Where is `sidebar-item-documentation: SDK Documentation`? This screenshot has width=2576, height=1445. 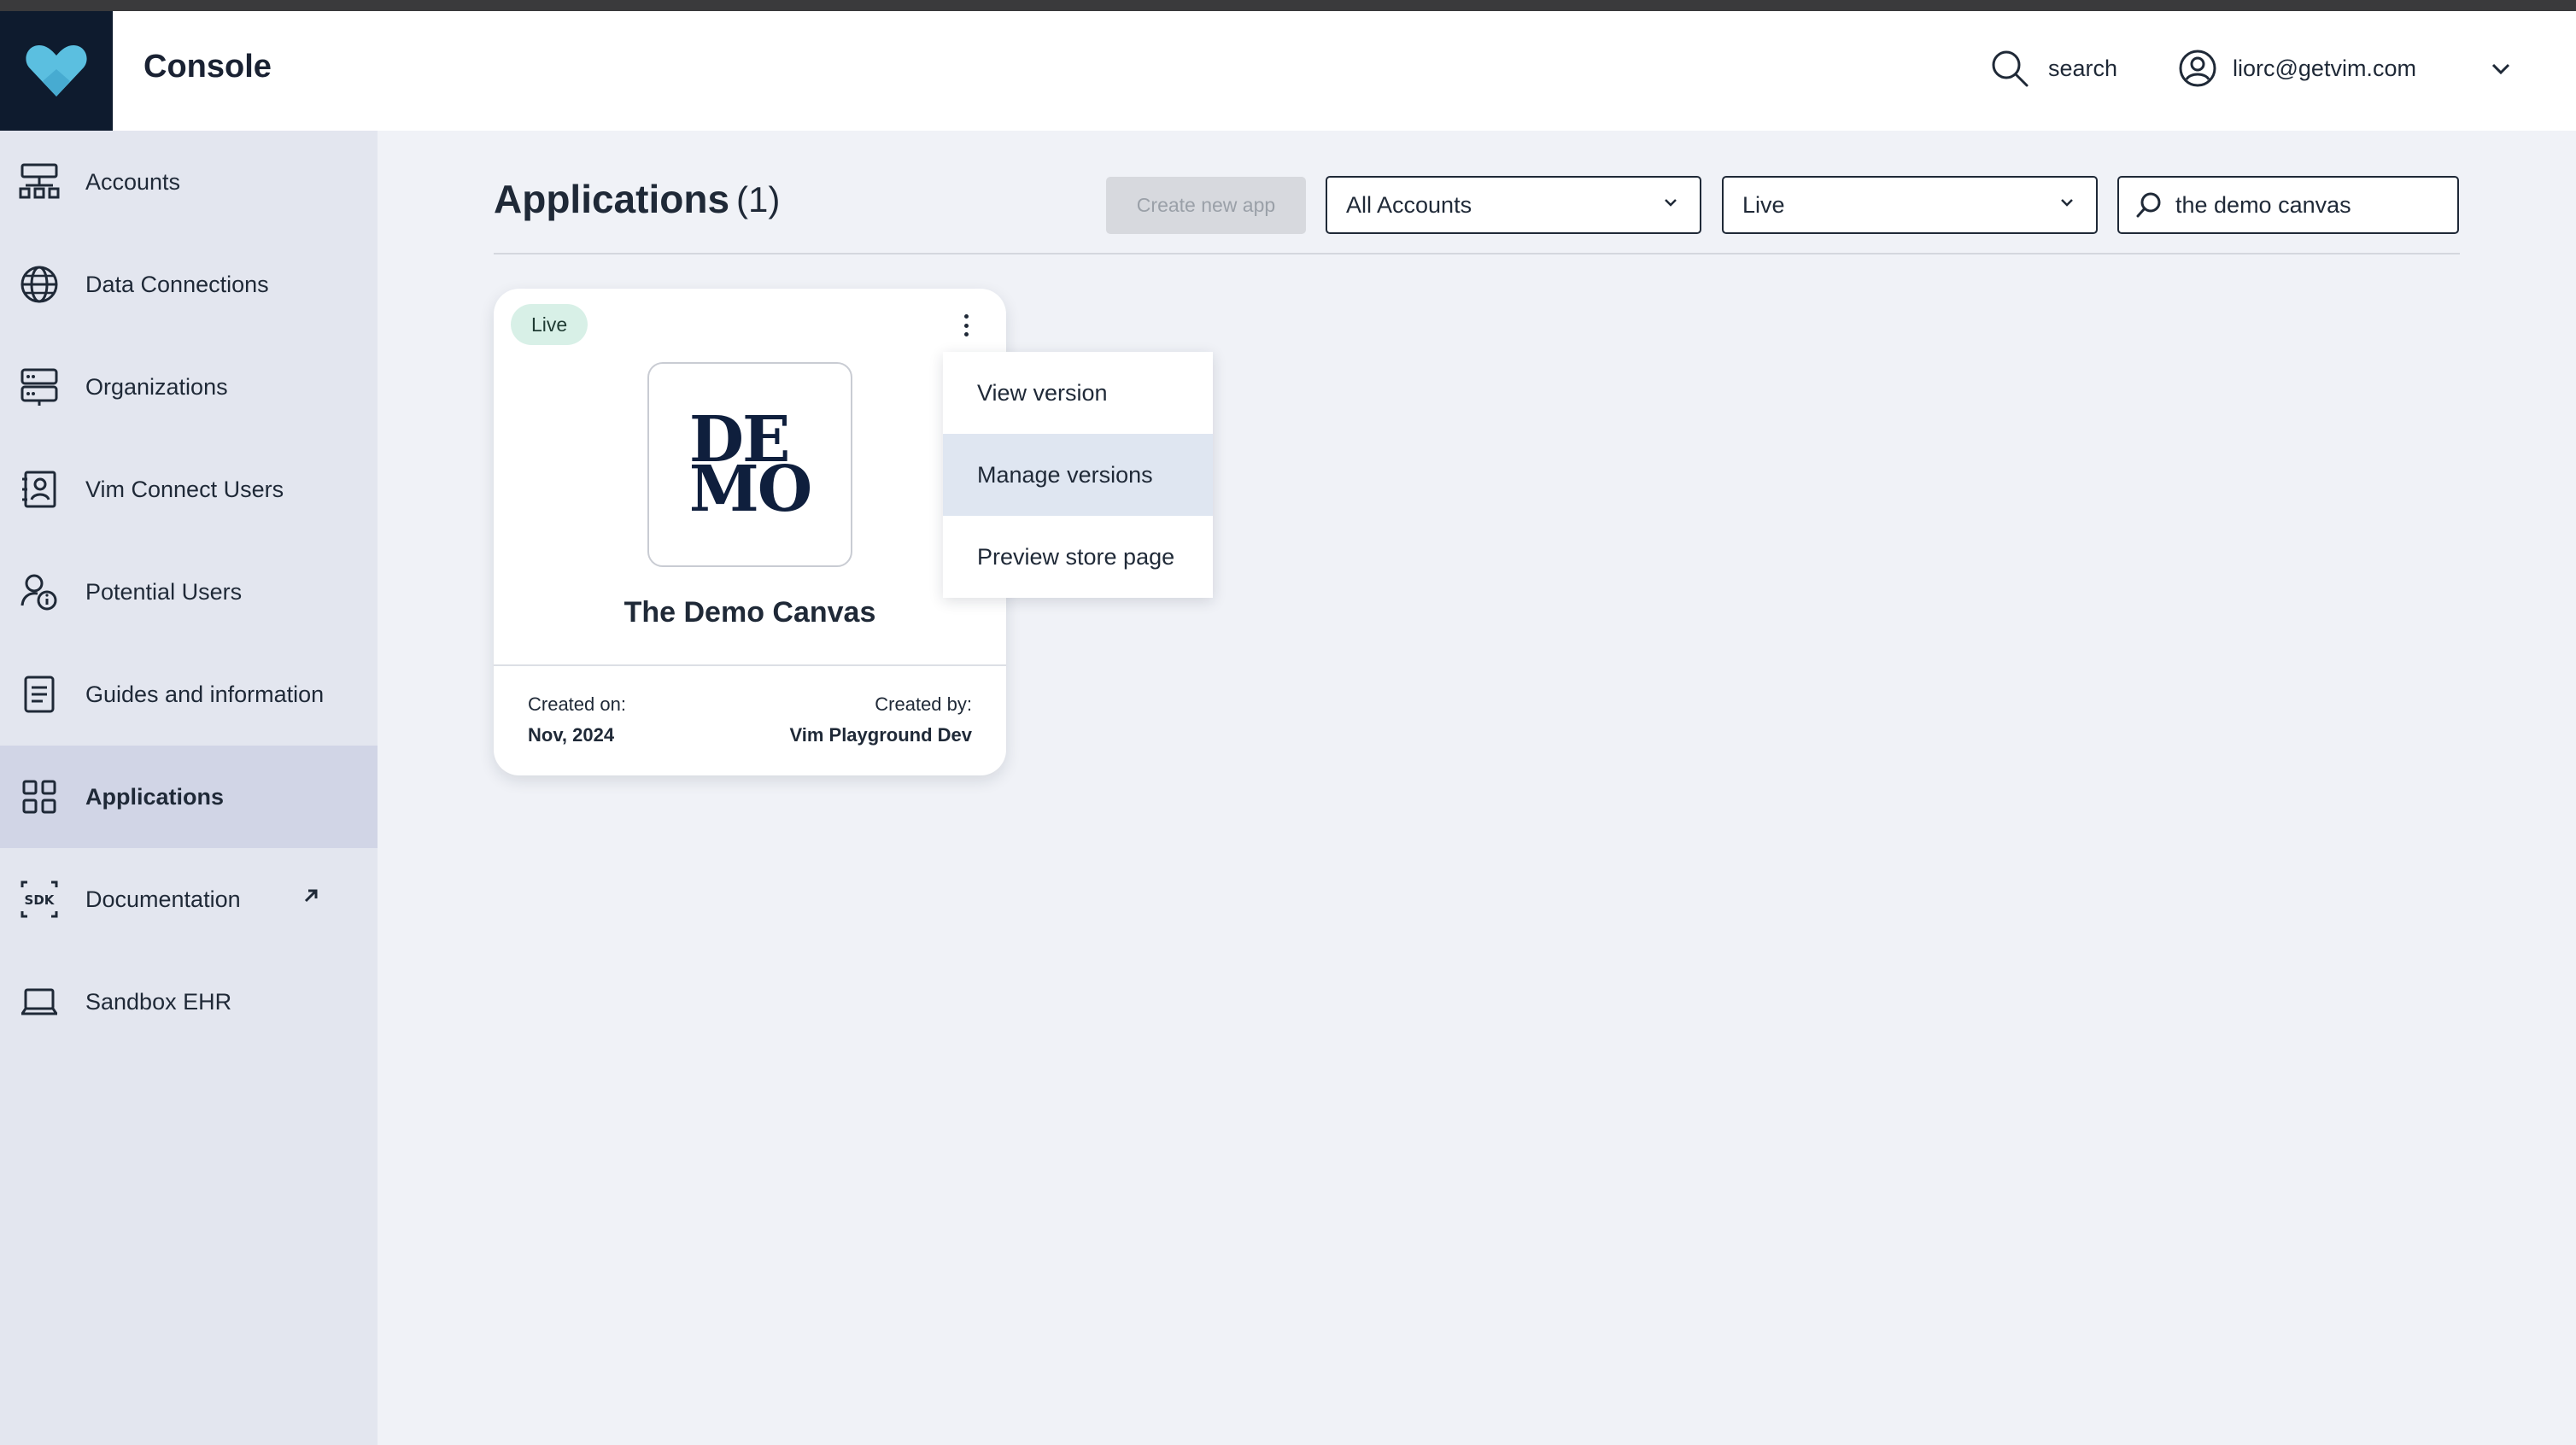 sidebar-item-documentation: SDK Documentation is located at coordinates (189, 899).